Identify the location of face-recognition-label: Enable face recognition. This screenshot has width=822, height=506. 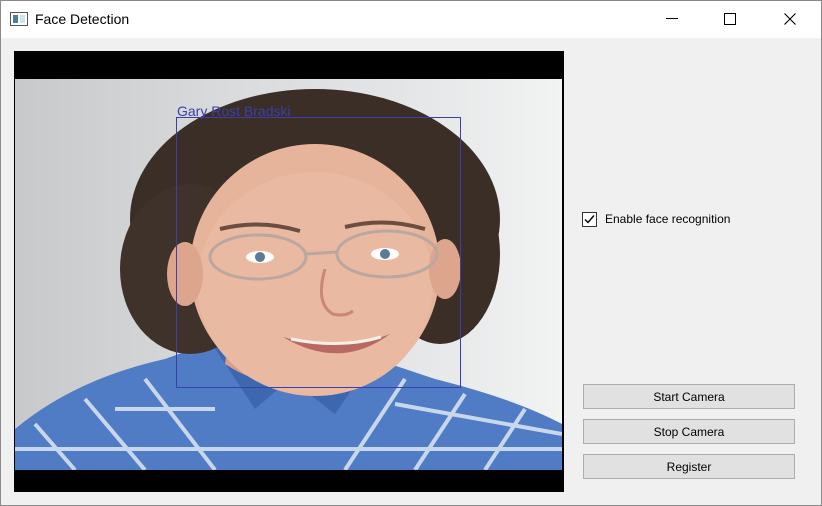
(668, 219).